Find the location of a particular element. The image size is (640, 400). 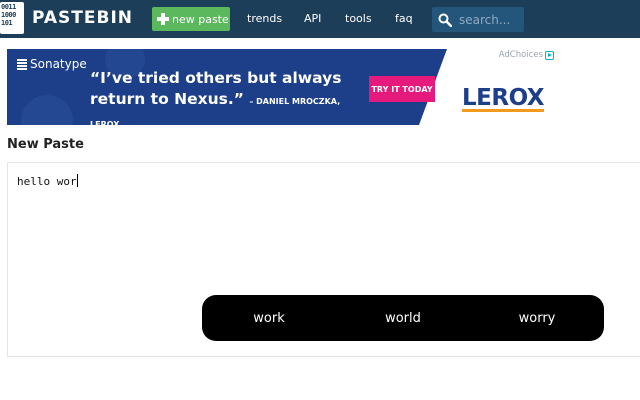

ad-cta-button: TRY IT TODAY is located at coordinates (402, 89).